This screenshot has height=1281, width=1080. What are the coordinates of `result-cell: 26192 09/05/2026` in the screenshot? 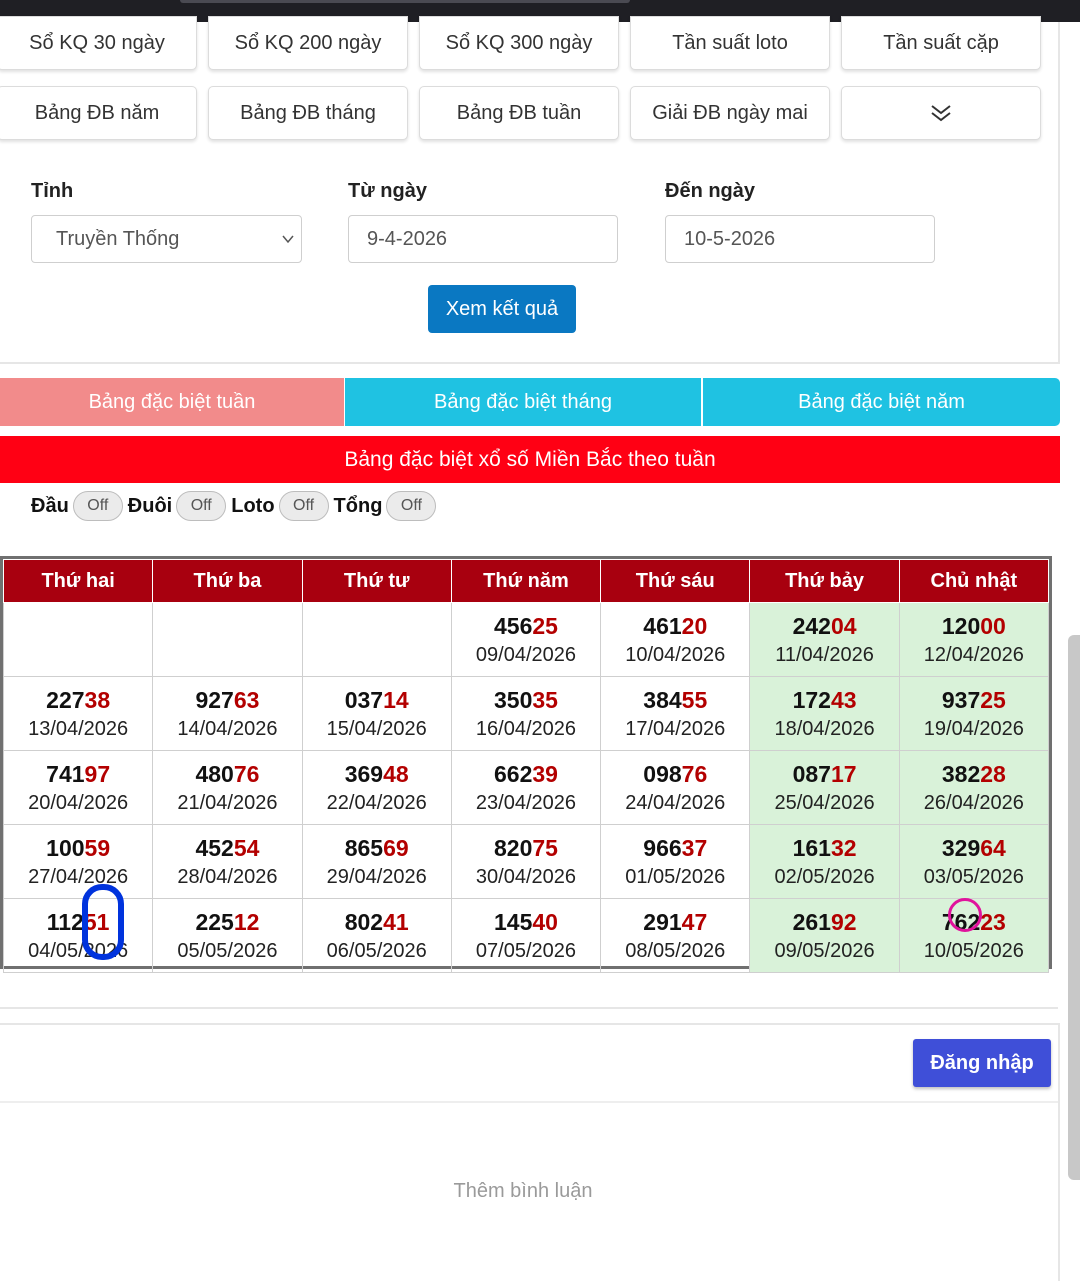 It's located at (824, 935).